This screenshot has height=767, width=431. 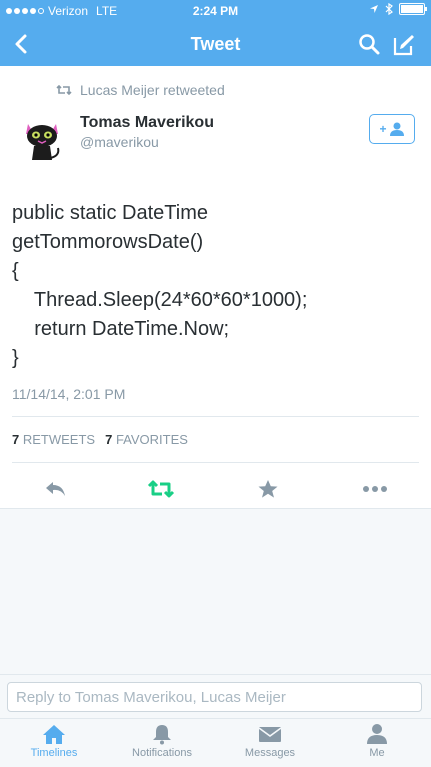 I want to click on tab-me: Me, so click(x=377, y=741).